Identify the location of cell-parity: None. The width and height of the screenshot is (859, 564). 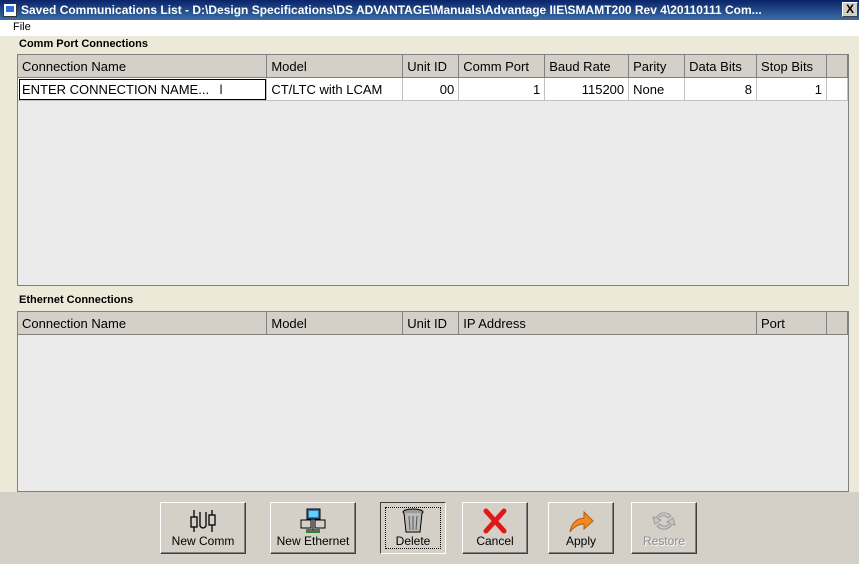
(657, 89).